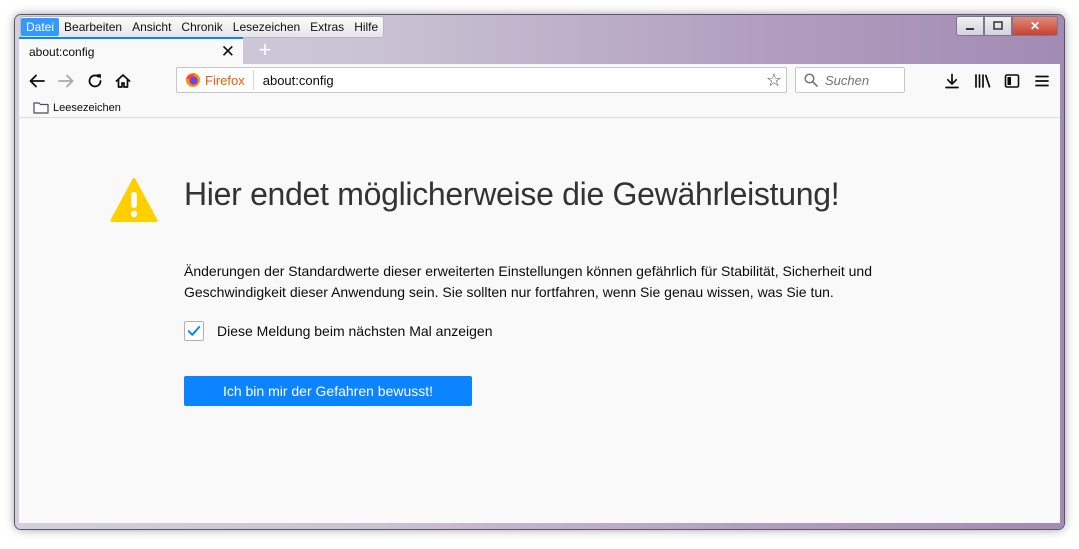 This screenshot has height=549, width=1079. I want to click on firefox-logo-icon, so click(193, 80).